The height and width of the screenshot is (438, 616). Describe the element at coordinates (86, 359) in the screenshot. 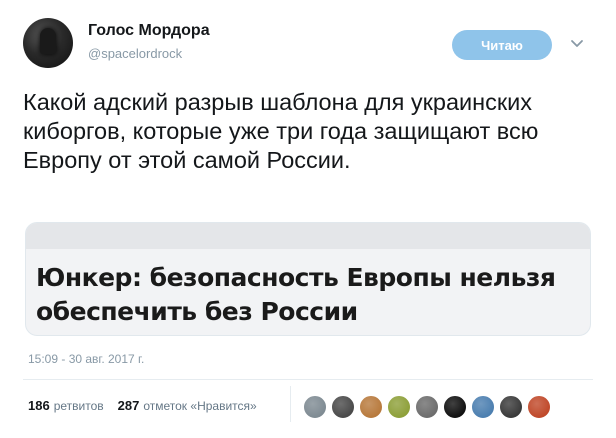

I see `tweet-timestamp: 15:09 - 30 авг. 2017 г.` at that location.